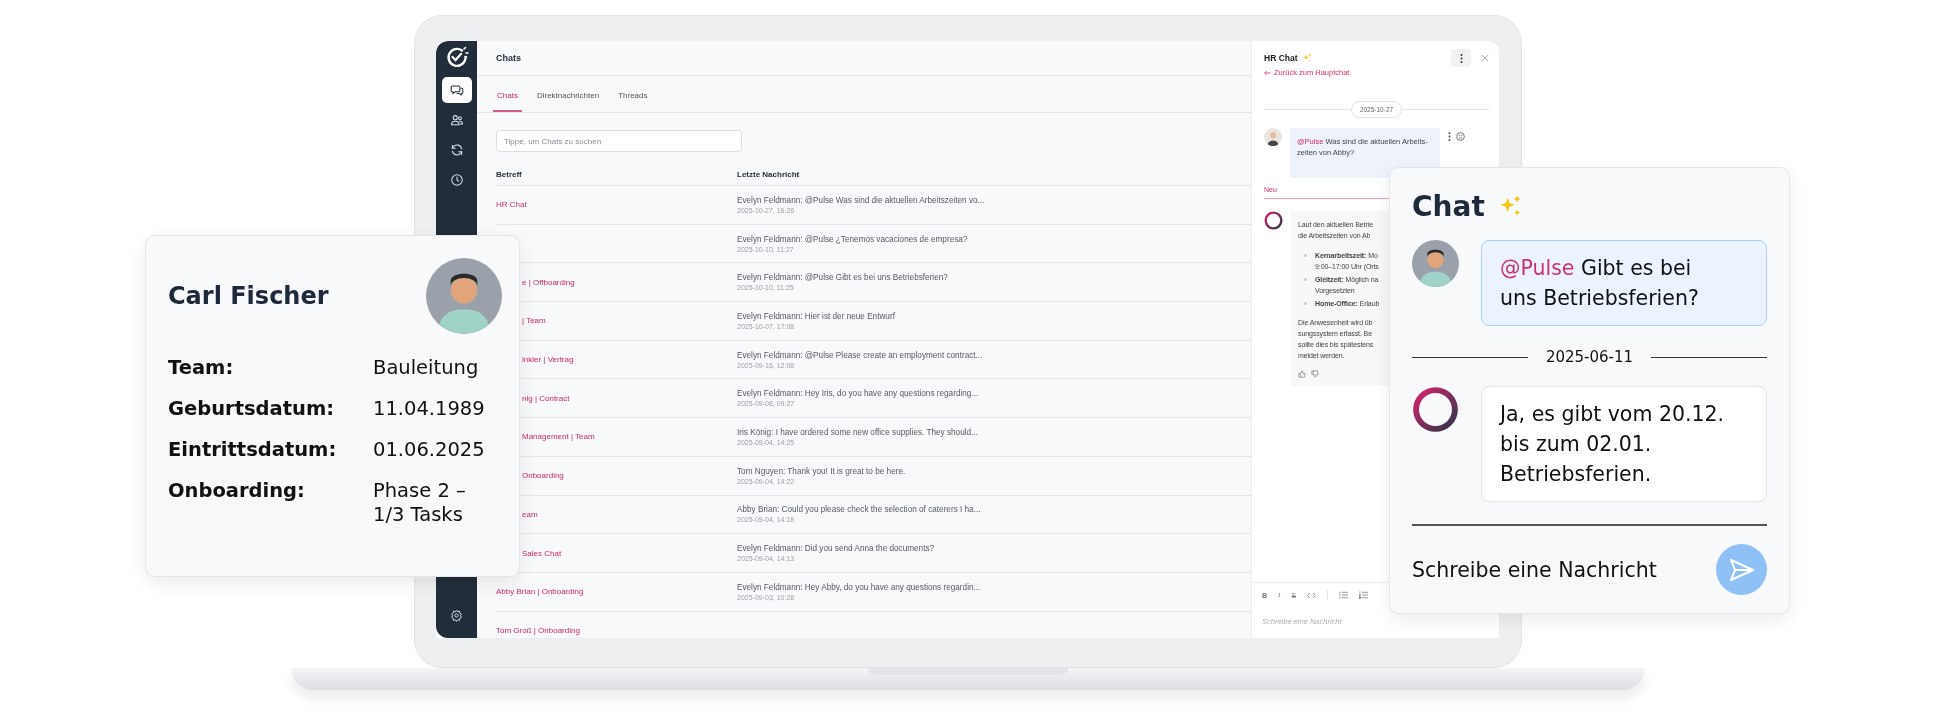 This screenshot has height=720, width=1940. What do you see at coordinates (1624, 283) in the screenshot?
I see `message-bubble: @Pulse Gibt es bei uns Betriebsferien?` at bounding box center [1624, 283].